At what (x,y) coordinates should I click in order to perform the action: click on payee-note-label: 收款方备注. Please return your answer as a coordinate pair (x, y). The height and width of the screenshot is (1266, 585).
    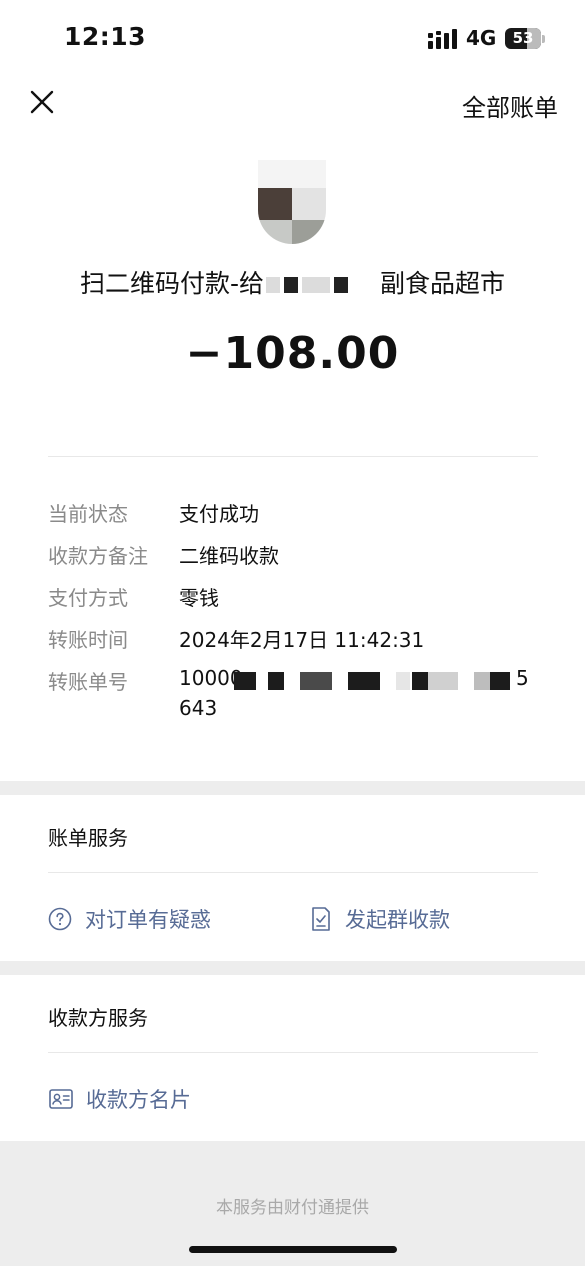
    Looking at the image, I should click on (98, 556).